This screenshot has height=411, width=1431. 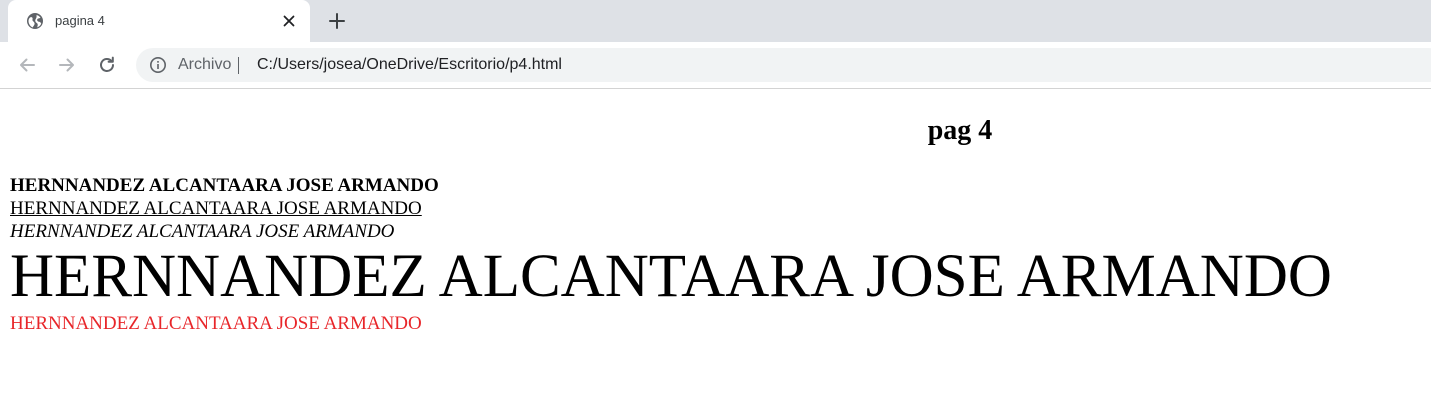 I want to click on tab-pagina-4: pagina 4, so click(x=159, y=21).